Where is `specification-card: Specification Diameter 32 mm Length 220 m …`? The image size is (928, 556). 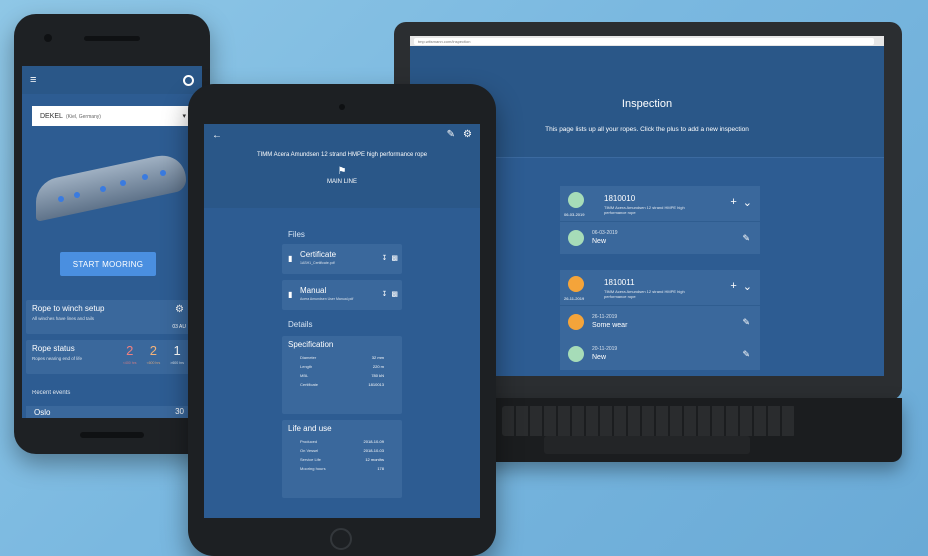 specification-card: Specification Diameter 32 mm Length 220 m … is located at coordinates (342, 375).